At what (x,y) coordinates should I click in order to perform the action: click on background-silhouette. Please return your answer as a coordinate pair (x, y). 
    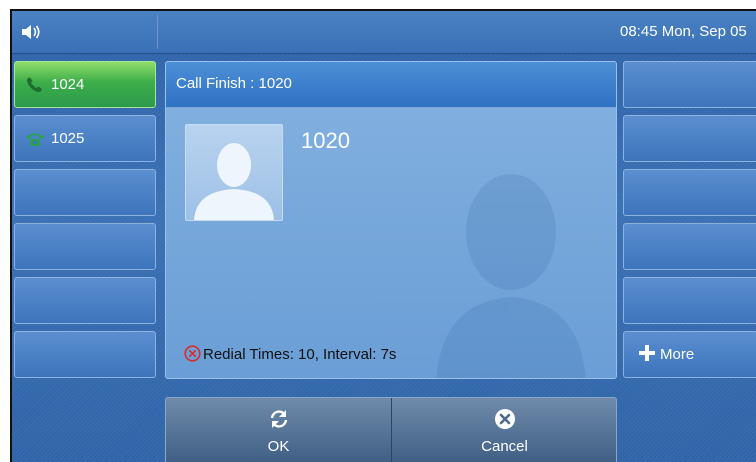
    Looking at the image, I should click on (511, 276).